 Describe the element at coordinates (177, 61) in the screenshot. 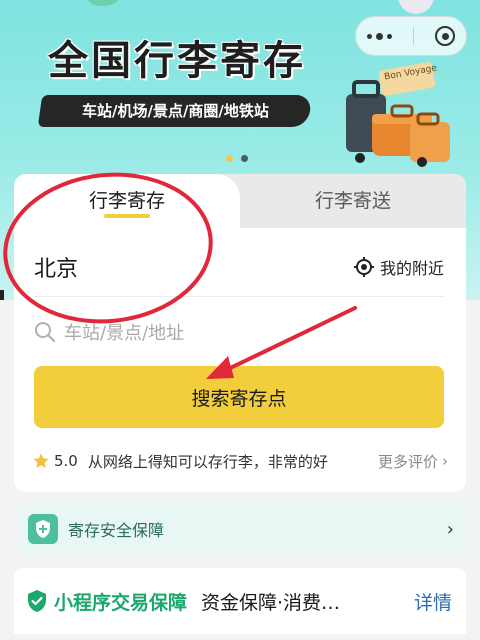

I see `hero-title: 全国行李寄存` at that location.